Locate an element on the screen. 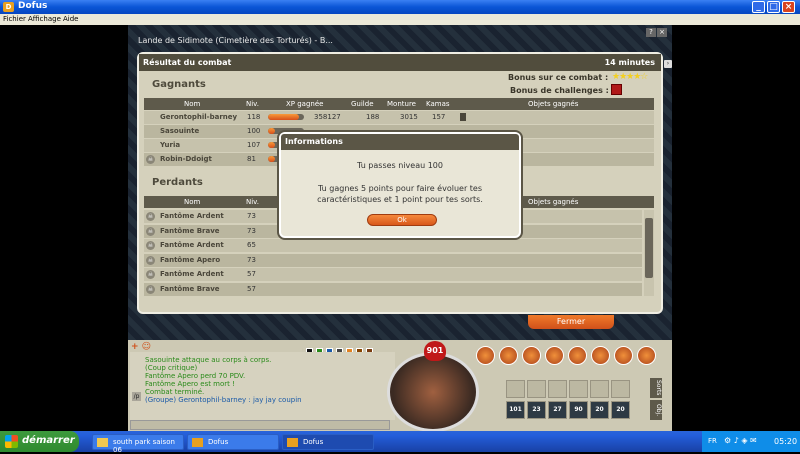 The image size is (800, 454). menu-fichier: Fichier is located at coordinates (14, 19).